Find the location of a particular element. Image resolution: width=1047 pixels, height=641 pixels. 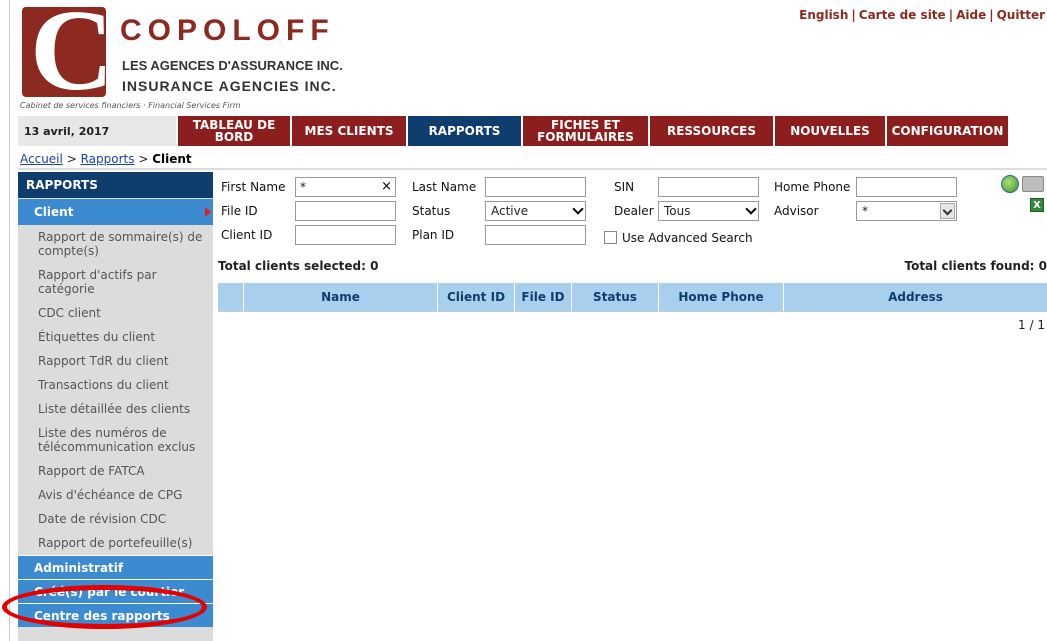

status-value: Active is located at coordinates (510, 211).